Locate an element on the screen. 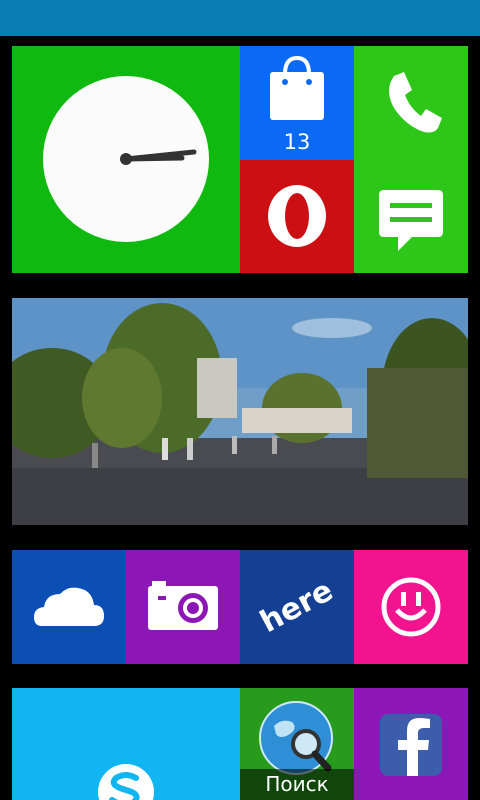 This screenshot has width=480, height=800. mixradio-tile is located at coordinates (411, 607).